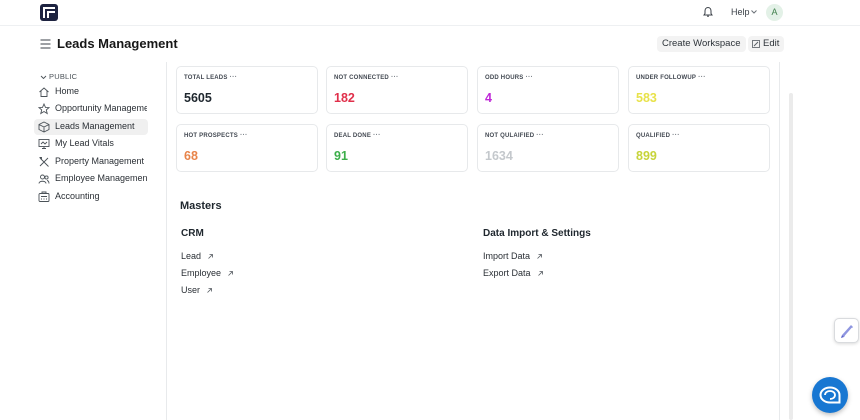 The image size is (860, 420). I want to click on card-value: 1634, so click(499, 156).